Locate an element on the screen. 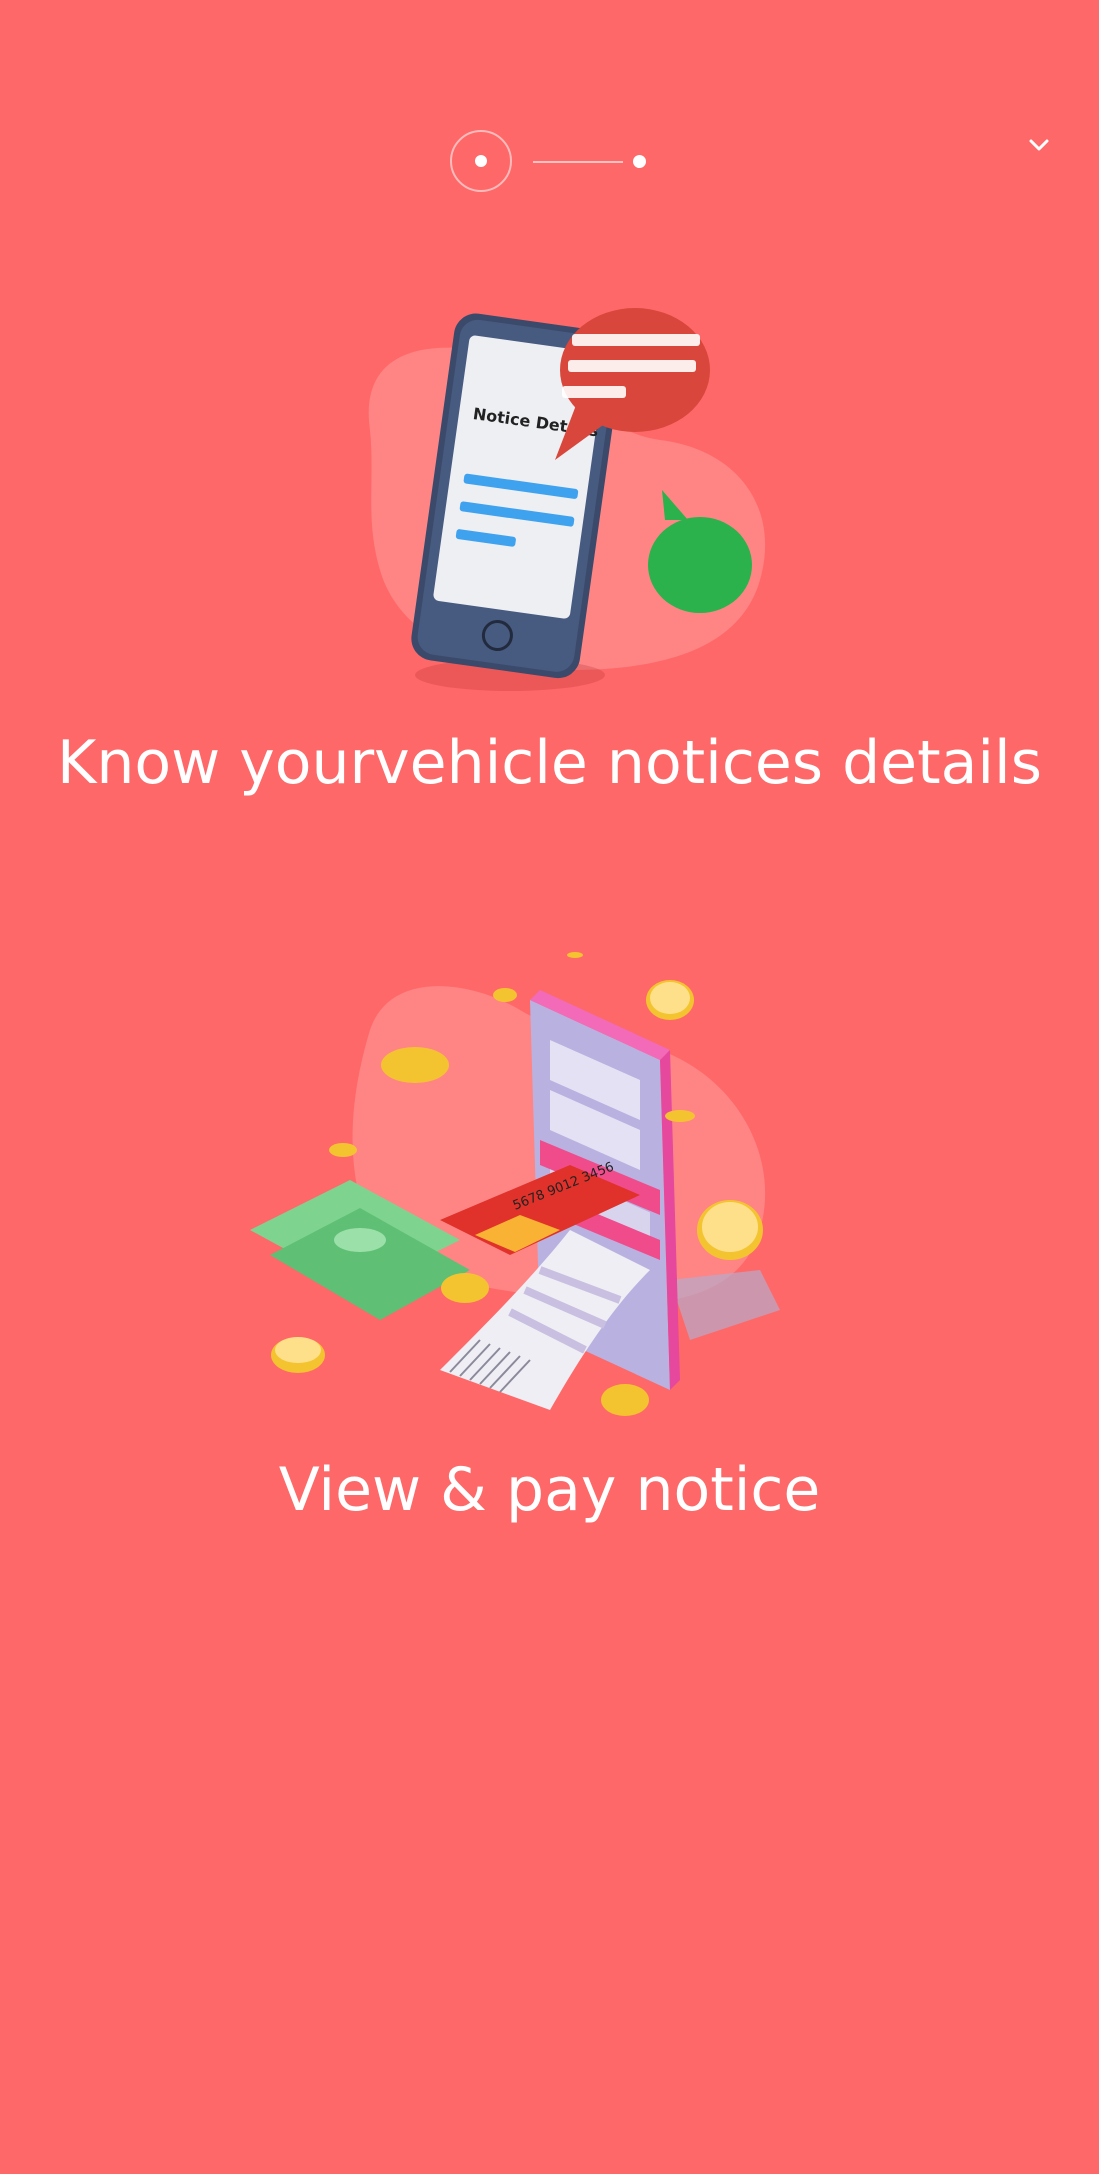 This screenshot has width=1099, height=2174. step-2-dot is located at coordinates (639, 161).